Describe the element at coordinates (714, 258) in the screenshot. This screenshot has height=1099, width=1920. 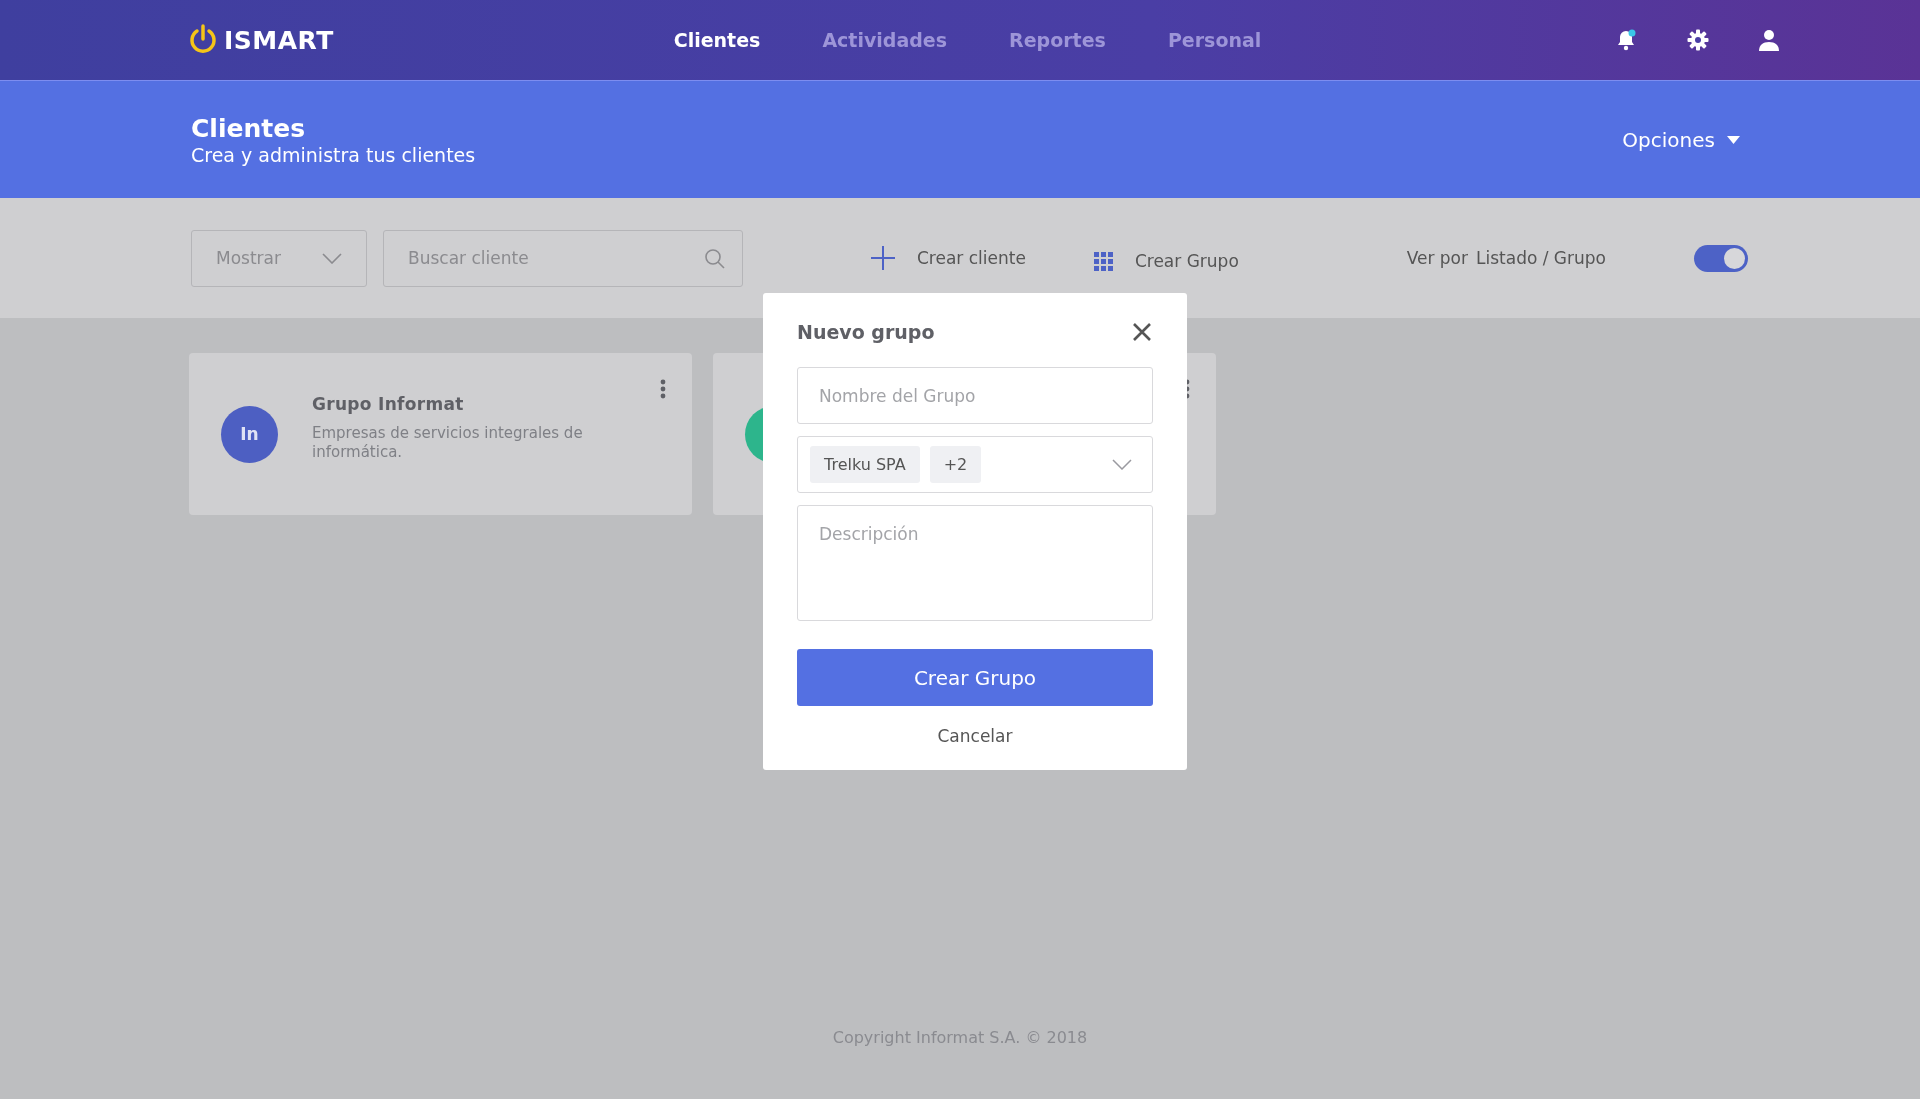
I see `search-icon` at that location.